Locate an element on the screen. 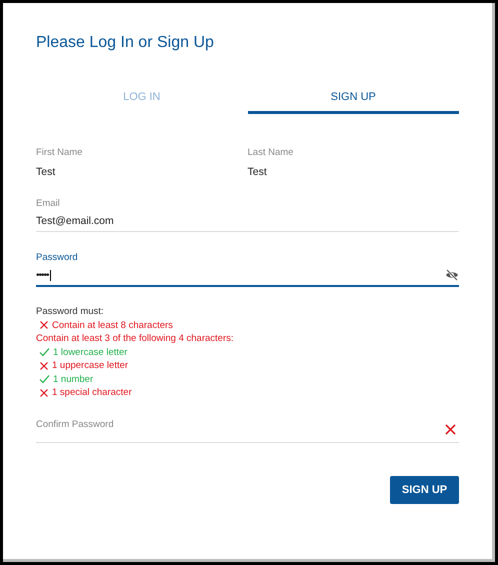 The width and height of the screenshot is (498, 565). tab: SIGN UP is located at coordinates (353, 101).